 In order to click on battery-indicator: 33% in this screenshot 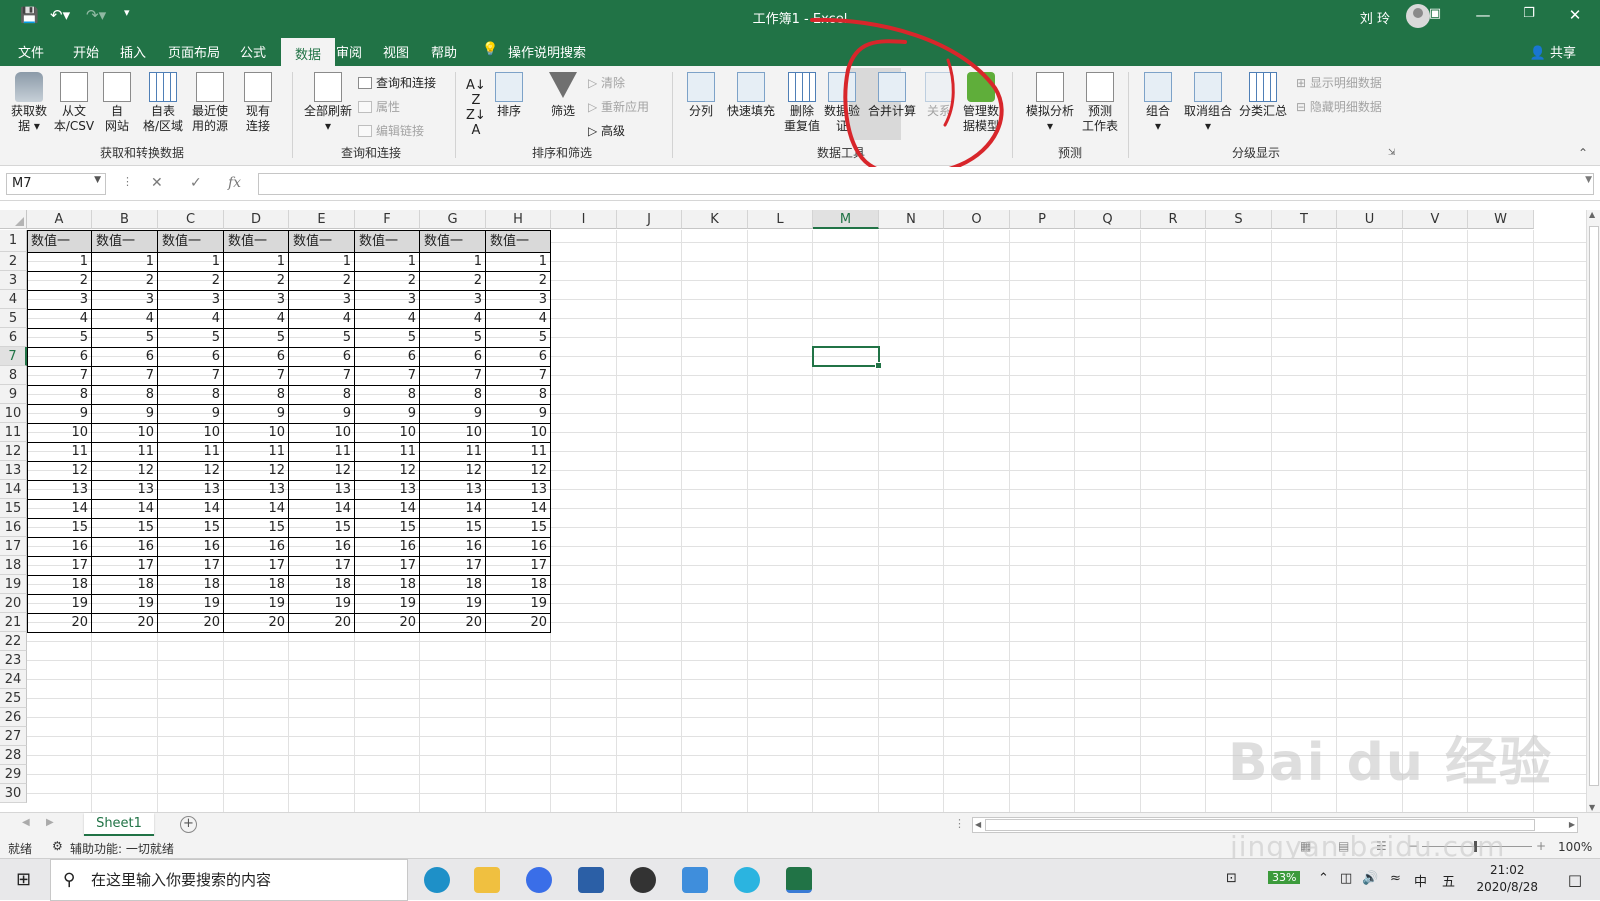, I will do `click(1284, 877)`.